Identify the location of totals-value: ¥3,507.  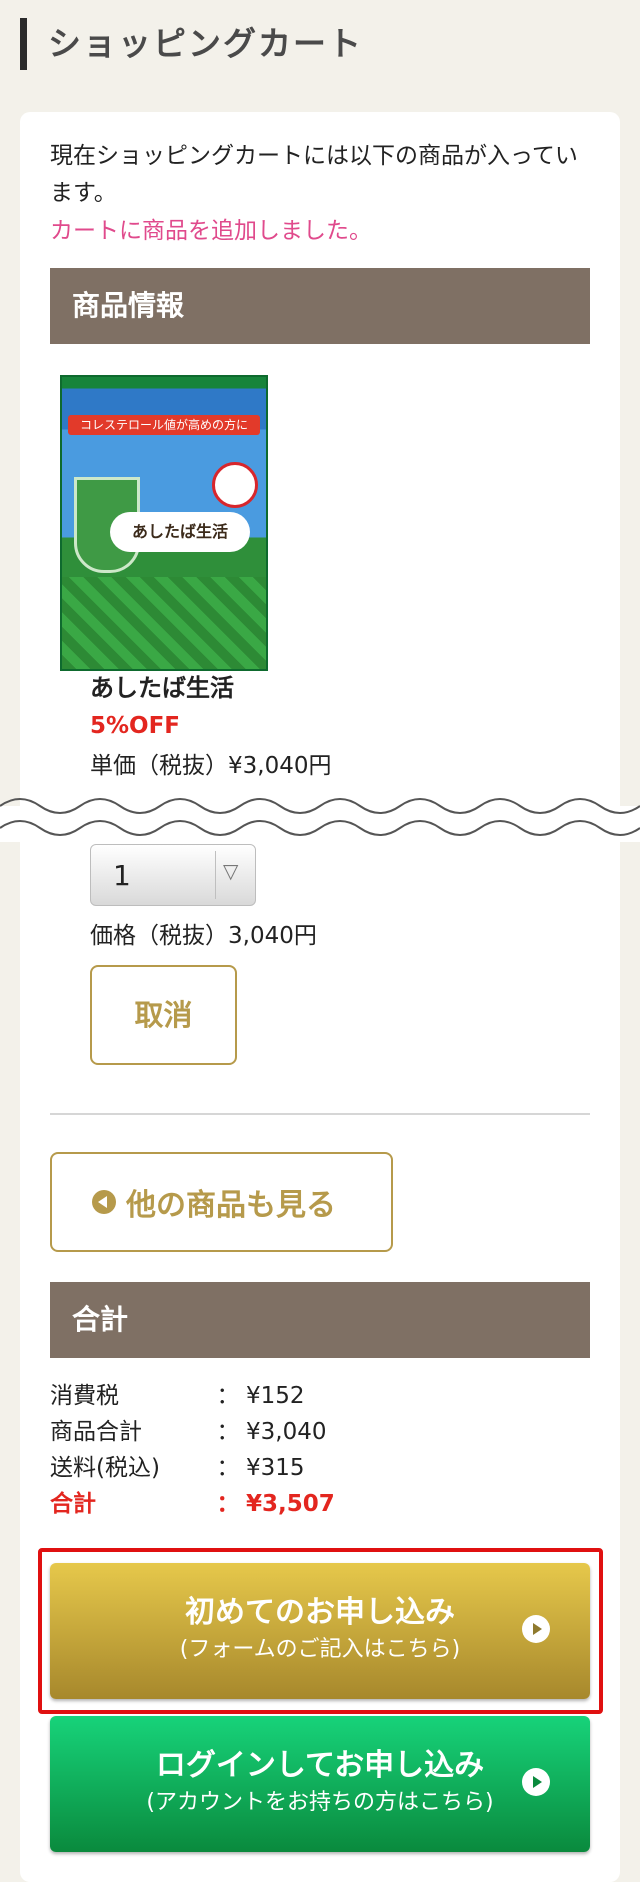
(290, 1504).